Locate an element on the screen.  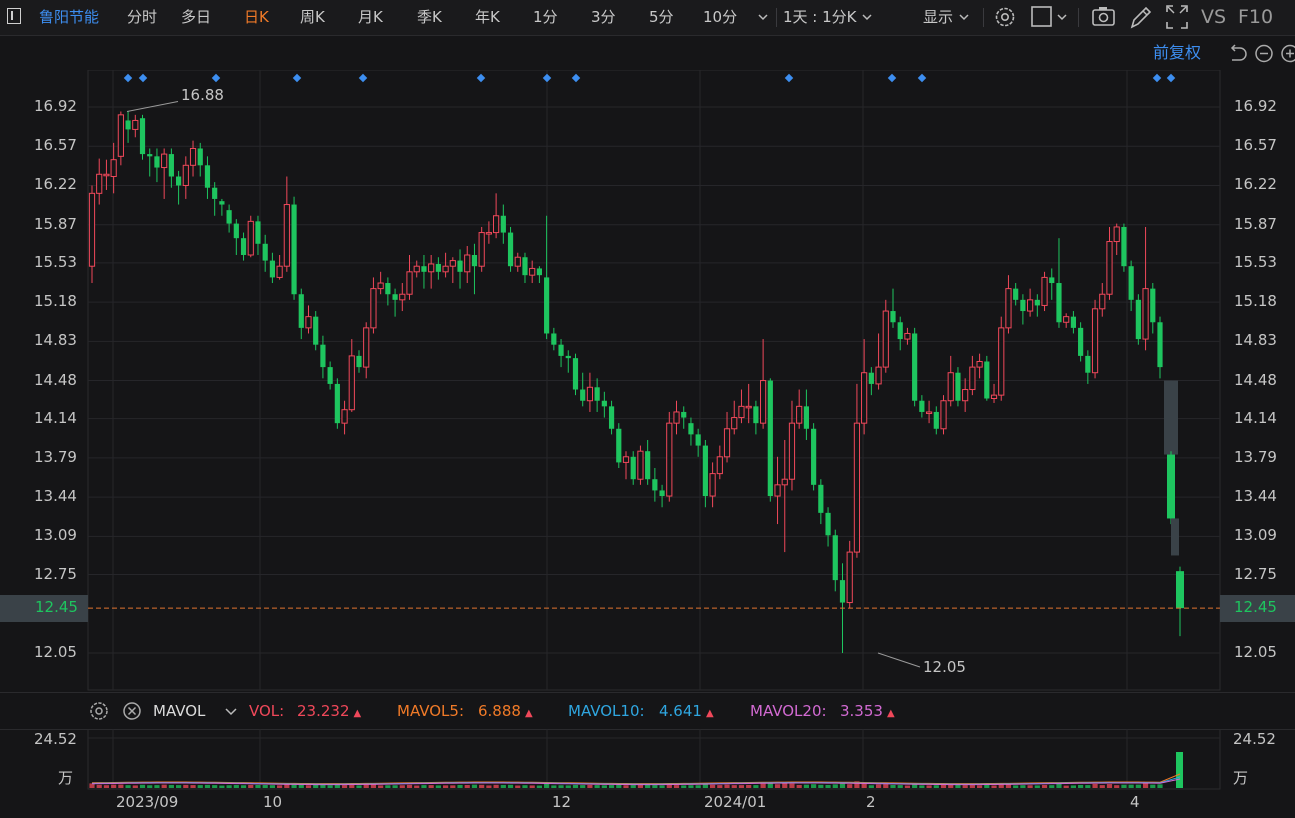
reset-view-icon is located at coordinates (1237, 53).